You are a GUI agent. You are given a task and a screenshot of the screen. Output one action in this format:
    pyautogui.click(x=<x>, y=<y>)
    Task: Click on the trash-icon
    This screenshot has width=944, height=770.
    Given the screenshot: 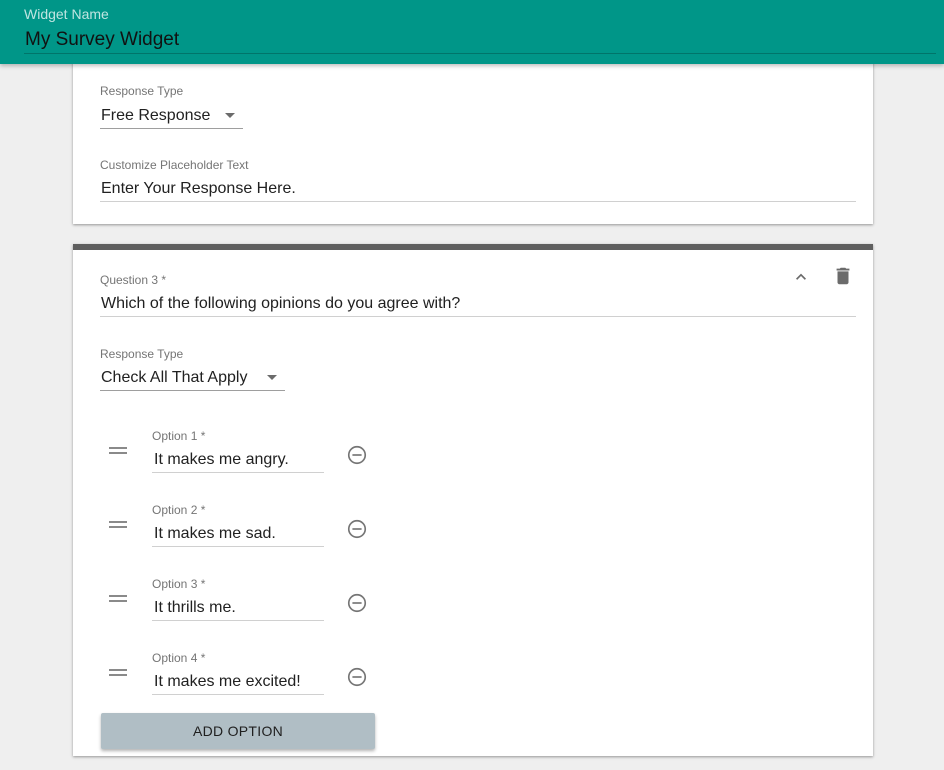 What is the action you would take?
    pyautogui.click(x=843, y=276)
    